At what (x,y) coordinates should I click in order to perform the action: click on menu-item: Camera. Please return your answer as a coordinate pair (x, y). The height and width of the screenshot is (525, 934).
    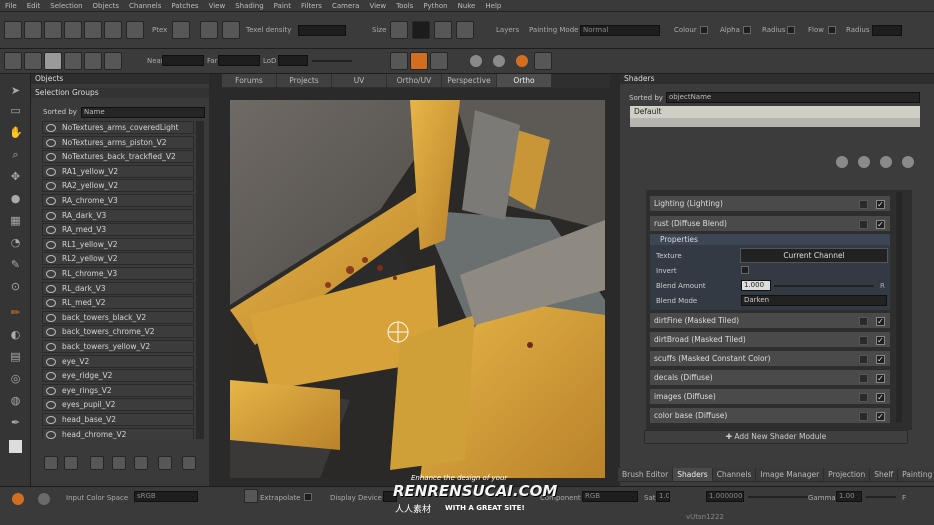
    Looking at the image, I should click on (345, 6).